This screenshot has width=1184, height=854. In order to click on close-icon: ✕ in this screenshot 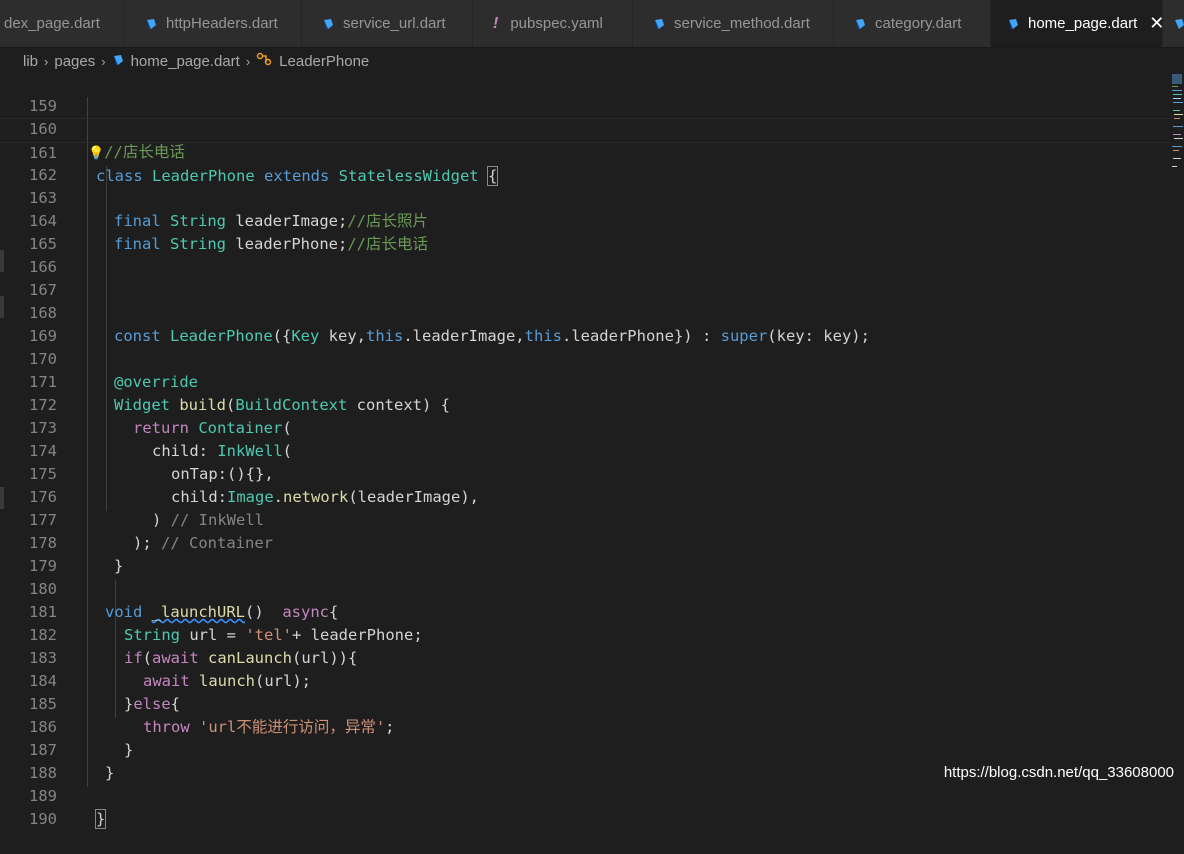, I will do `click(1155, 23)`.